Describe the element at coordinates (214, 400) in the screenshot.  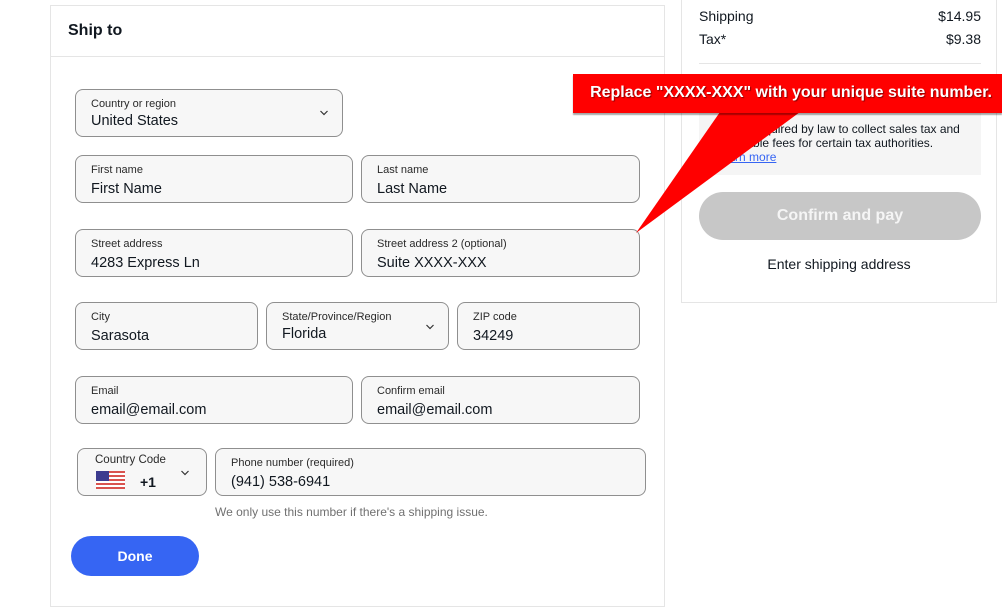
I see `email-field: Email email@email.com` at that location.